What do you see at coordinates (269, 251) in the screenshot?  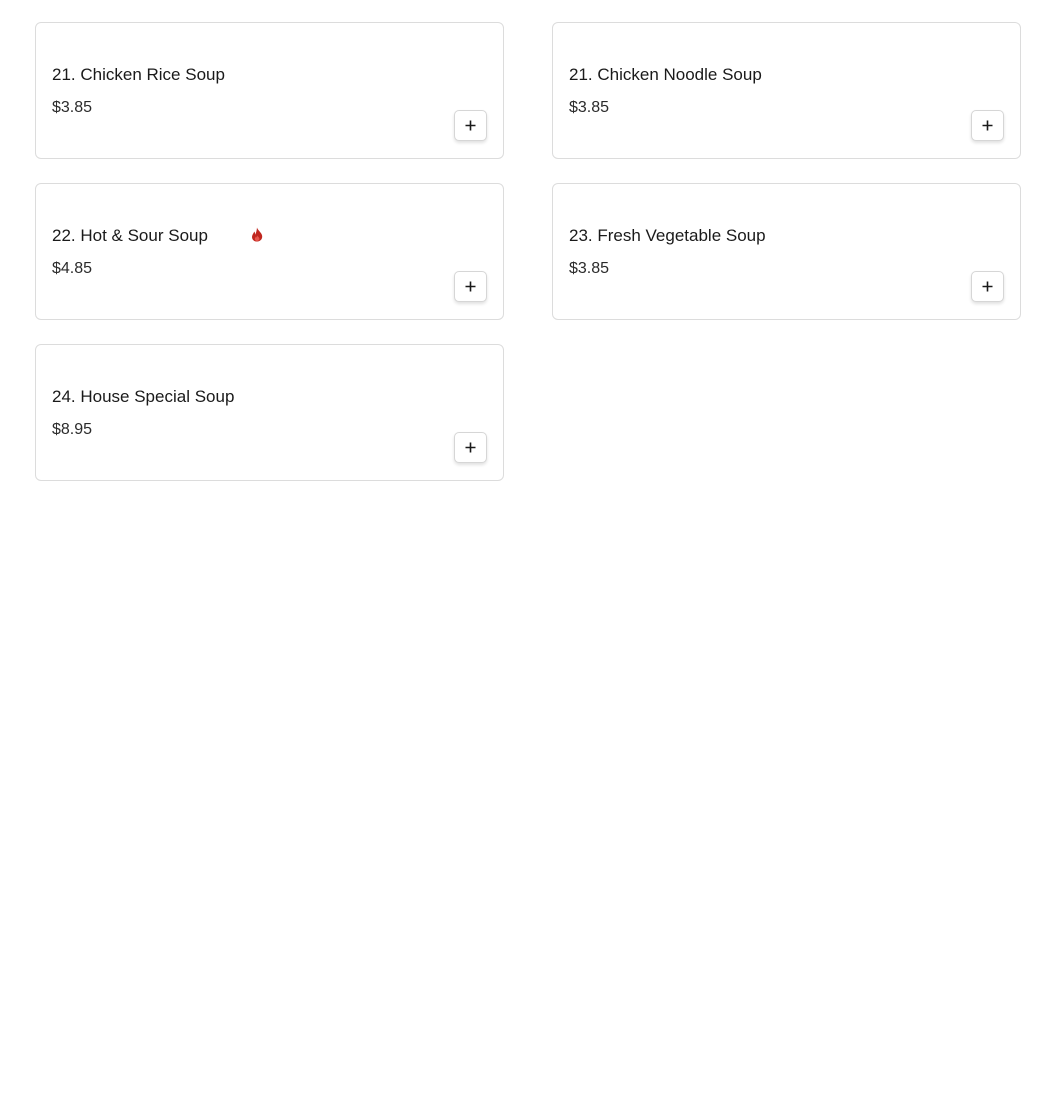 I see `menu-item-card: 22. Hot & Sour Soup $4.85` at bounding box center [269, 251].